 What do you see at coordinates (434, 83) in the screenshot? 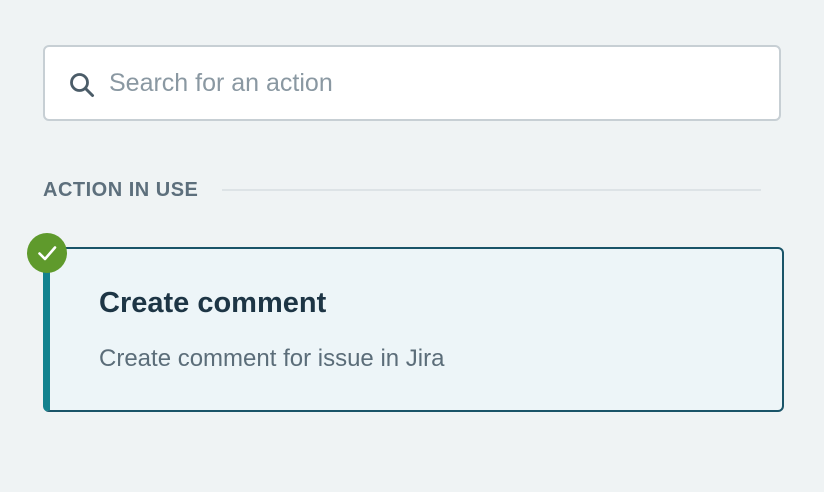
I see `search-input` at bounding box center [434, 83].